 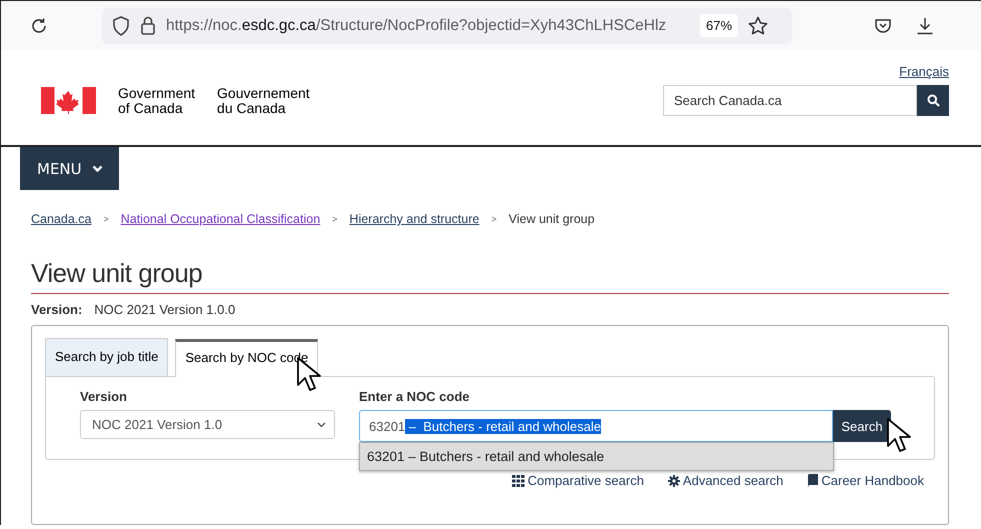 What do you see at coordinates (812, 480) in the screenshot?
I see `book-icon` at bounding box center [812, 480].